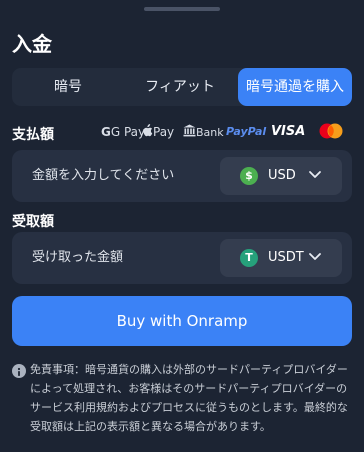  I want to click on paypal-icon: PayPal, so click(246, 131).